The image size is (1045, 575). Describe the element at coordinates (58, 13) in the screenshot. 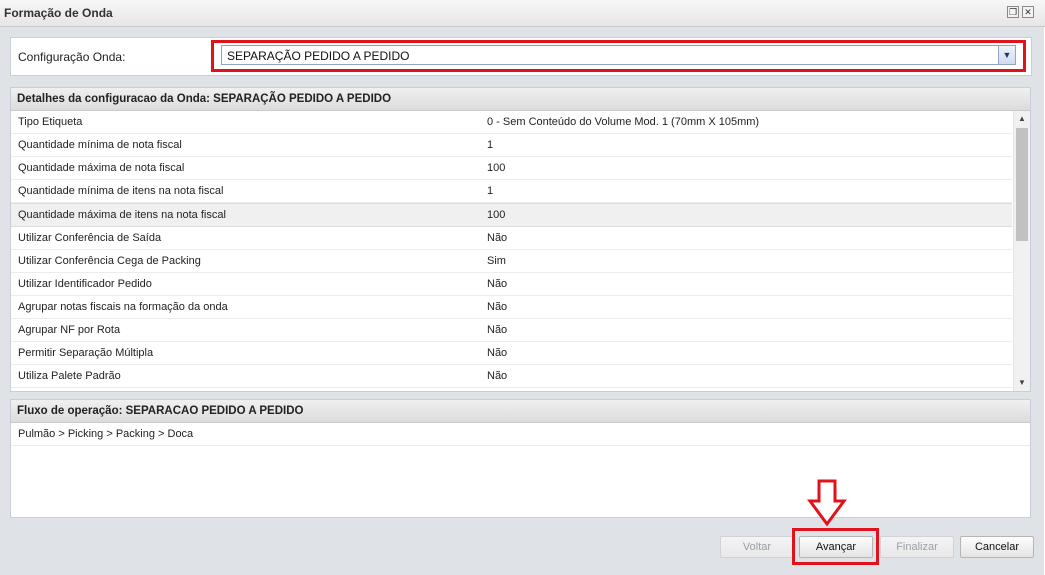

I see `window-title: Formação de Onda` at that location.